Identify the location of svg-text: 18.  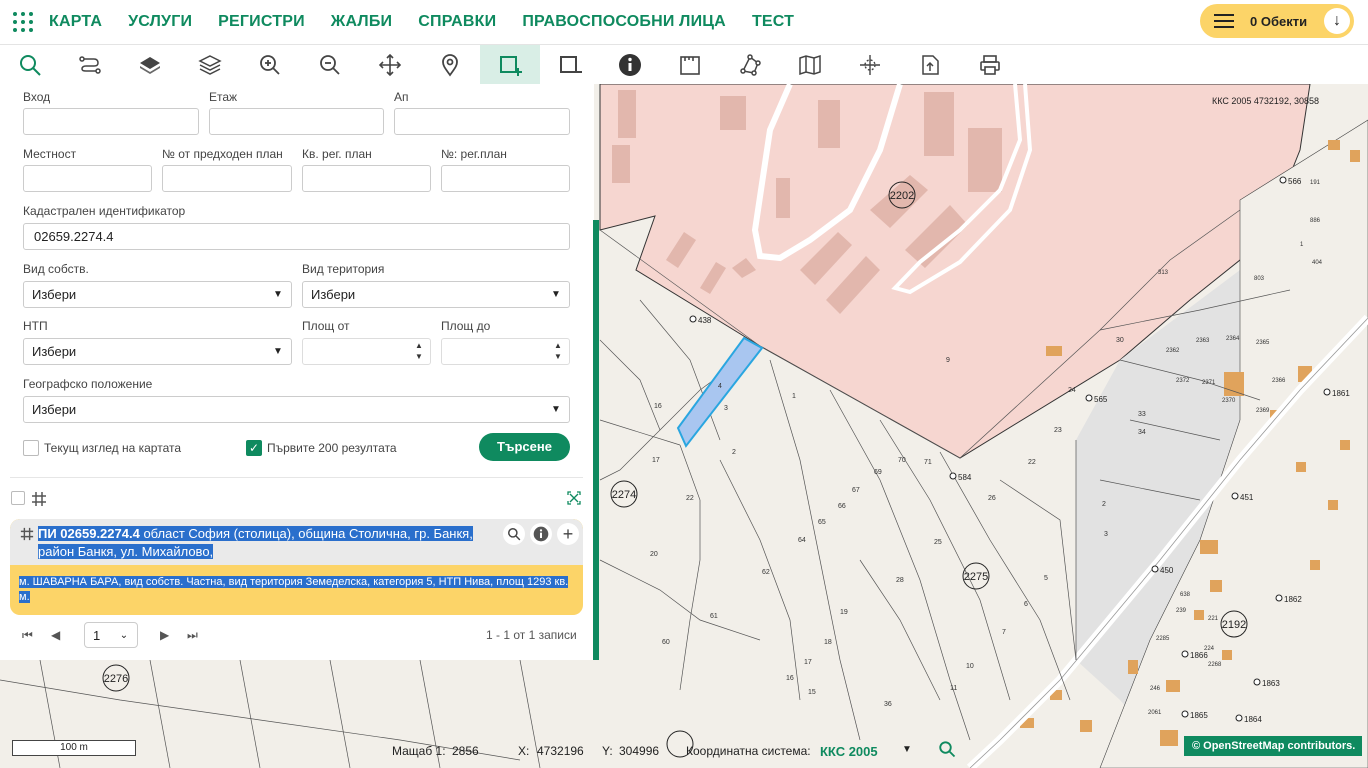
(828, 642).